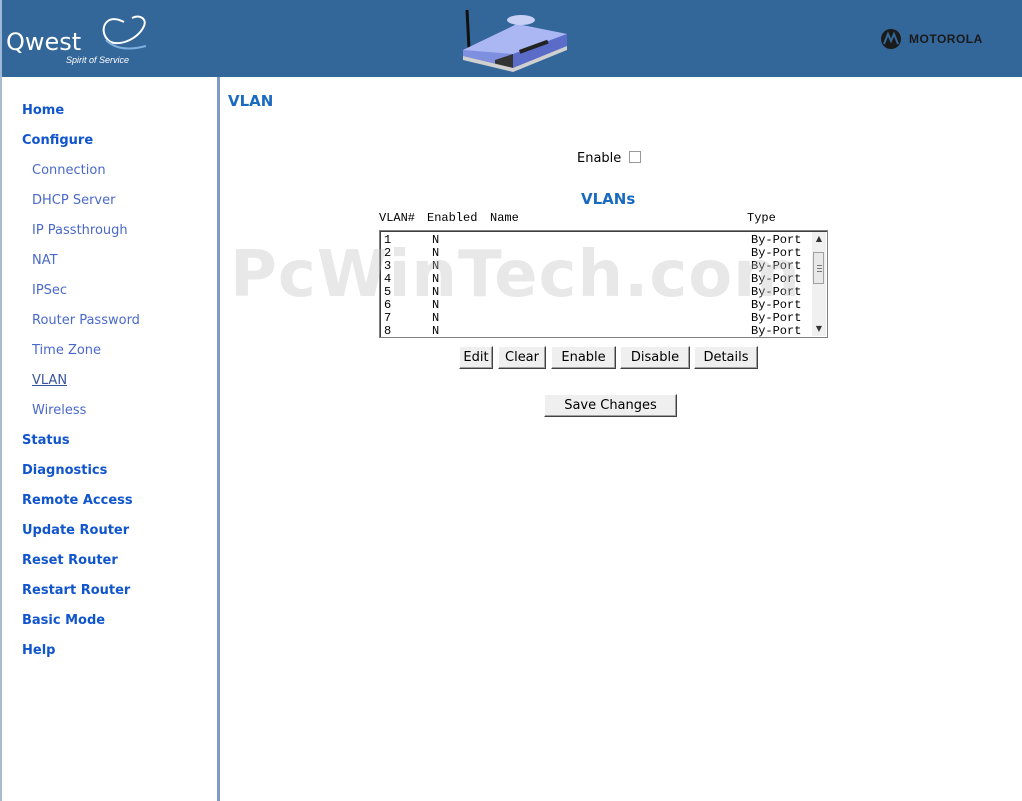 The height and width of the screenshot is (801, 1022). What do you see at coordinates (522, 357) in the screenshot?
I see `clear-button: Clear` at bounding box center [522, 357].